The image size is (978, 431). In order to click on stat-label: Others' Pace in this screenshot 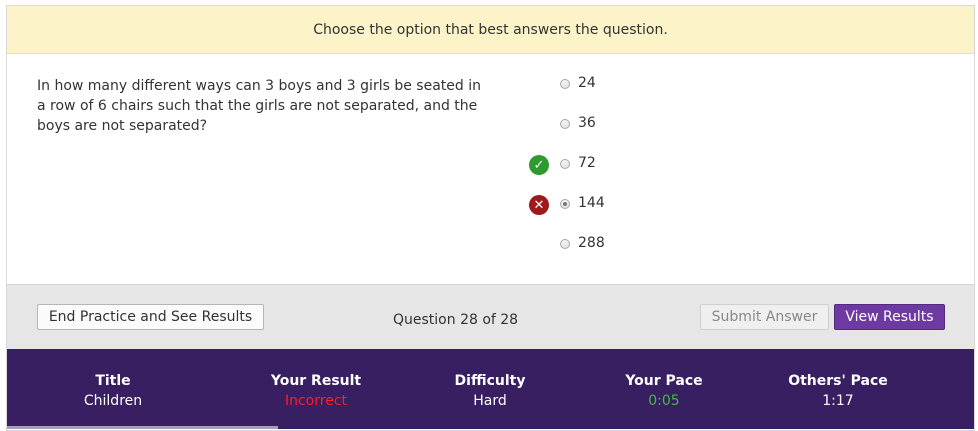, I will do `click(838, 381)`.